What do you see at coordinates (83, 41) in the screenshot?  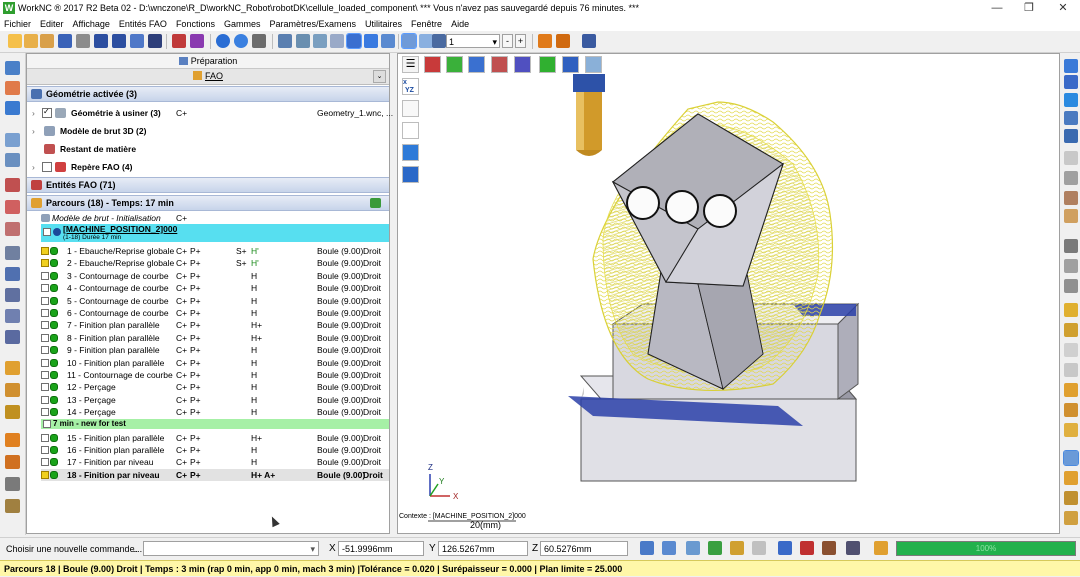 I see `print-icon` at bounding box center [83, 41].